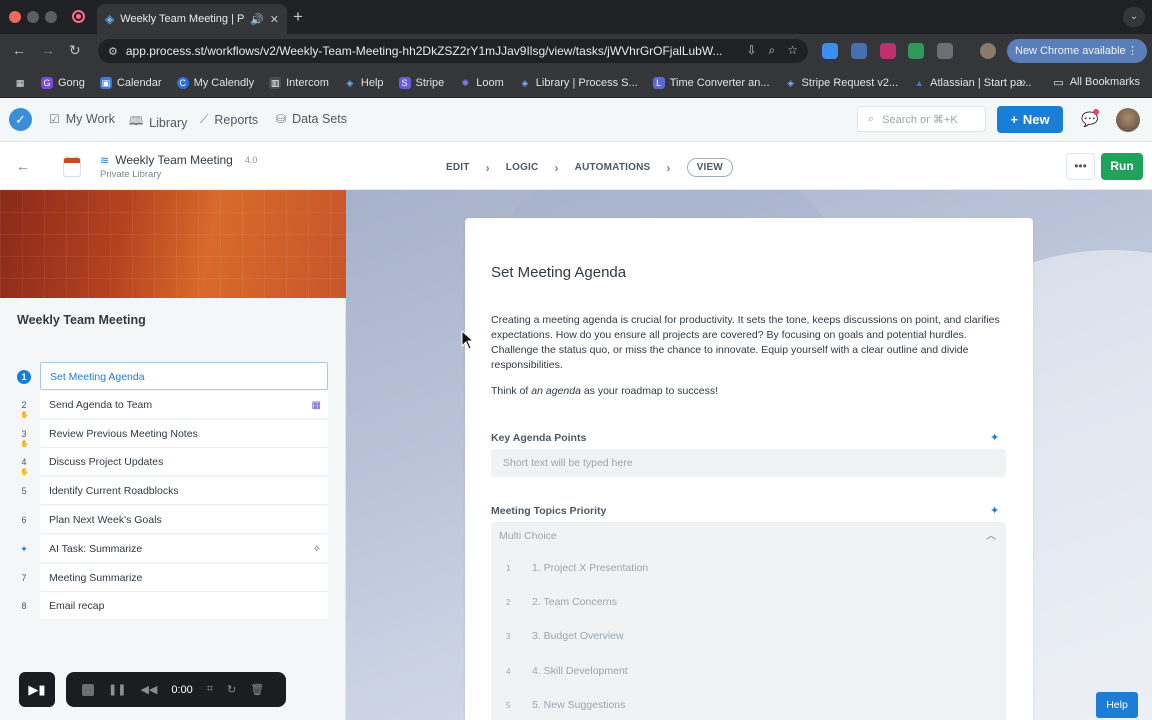 Image resolution: width=1152 pixels, height=720 pixels. I want to click on bookmark-item: S Stripe, so click(421, 82).